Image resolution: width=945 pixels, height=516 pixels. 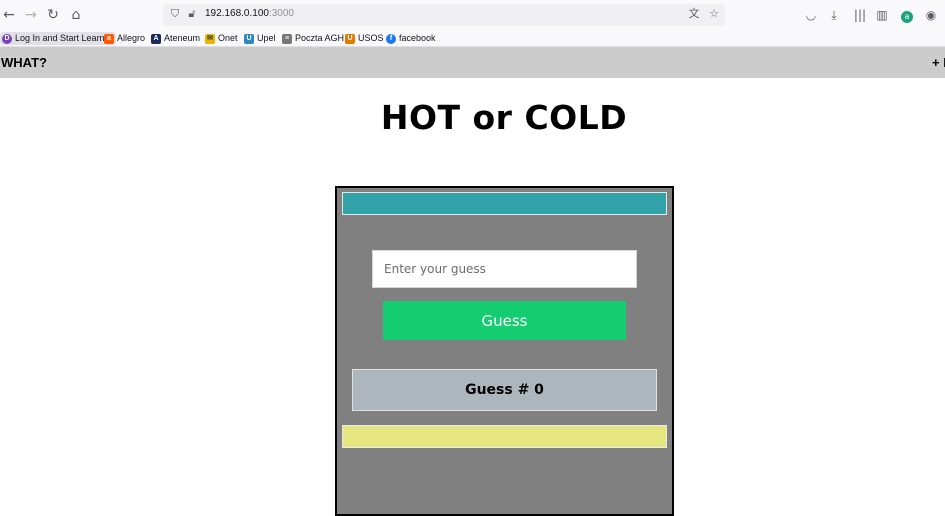 I want to click on insecure-lock-icon: 🔓︎, so click(x=192, y=14).